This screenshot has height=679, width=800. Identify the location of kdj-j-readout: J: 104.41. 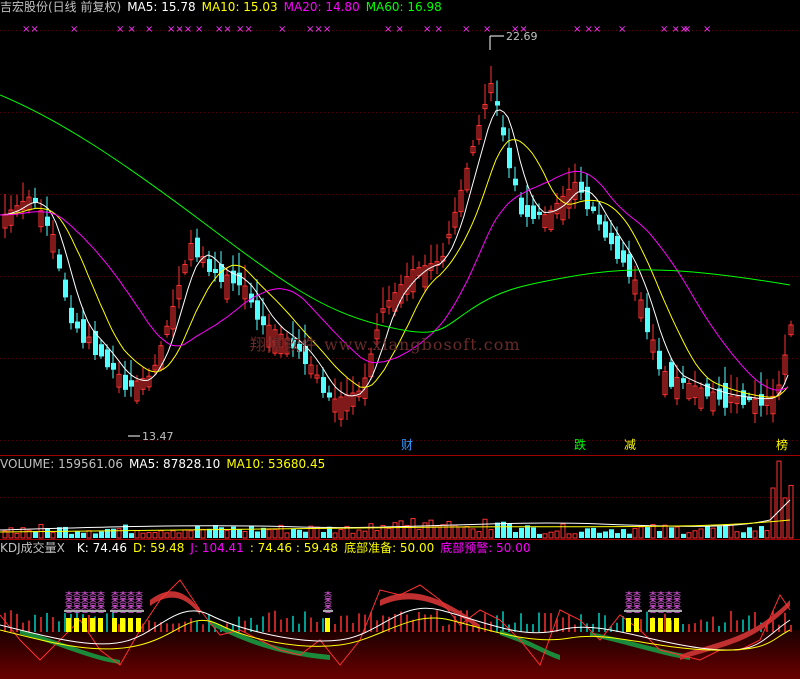
(217, 548).